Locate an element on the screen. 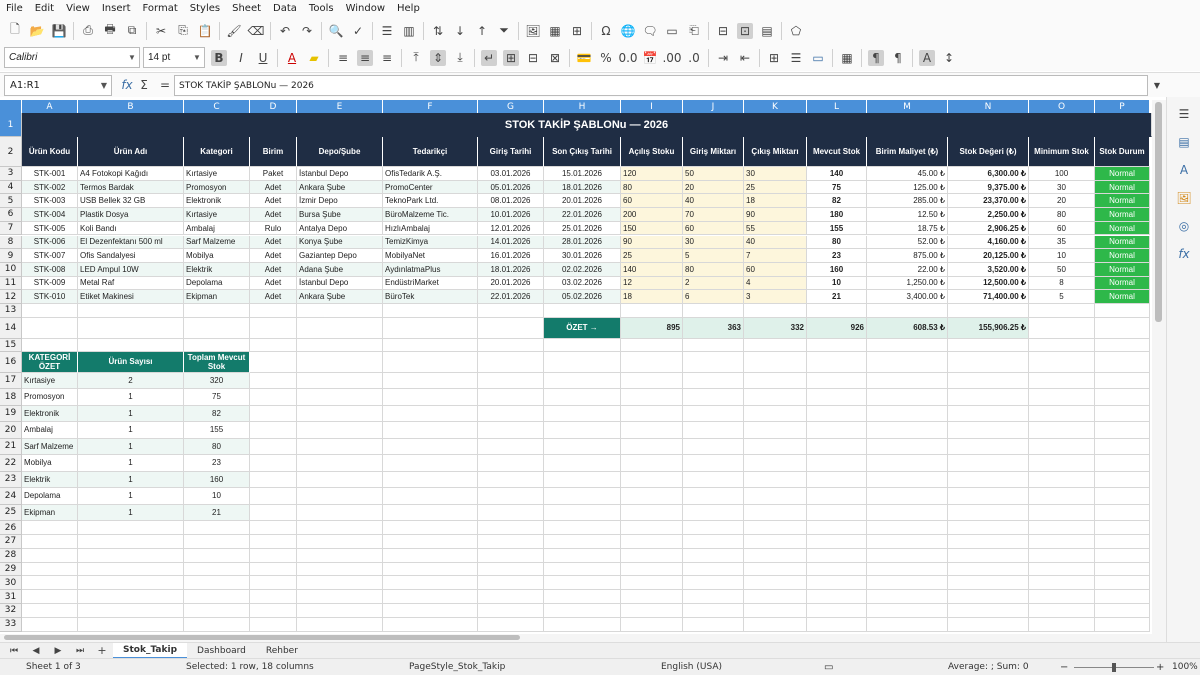  column-header-k: K is located at coordinates (775, 106).